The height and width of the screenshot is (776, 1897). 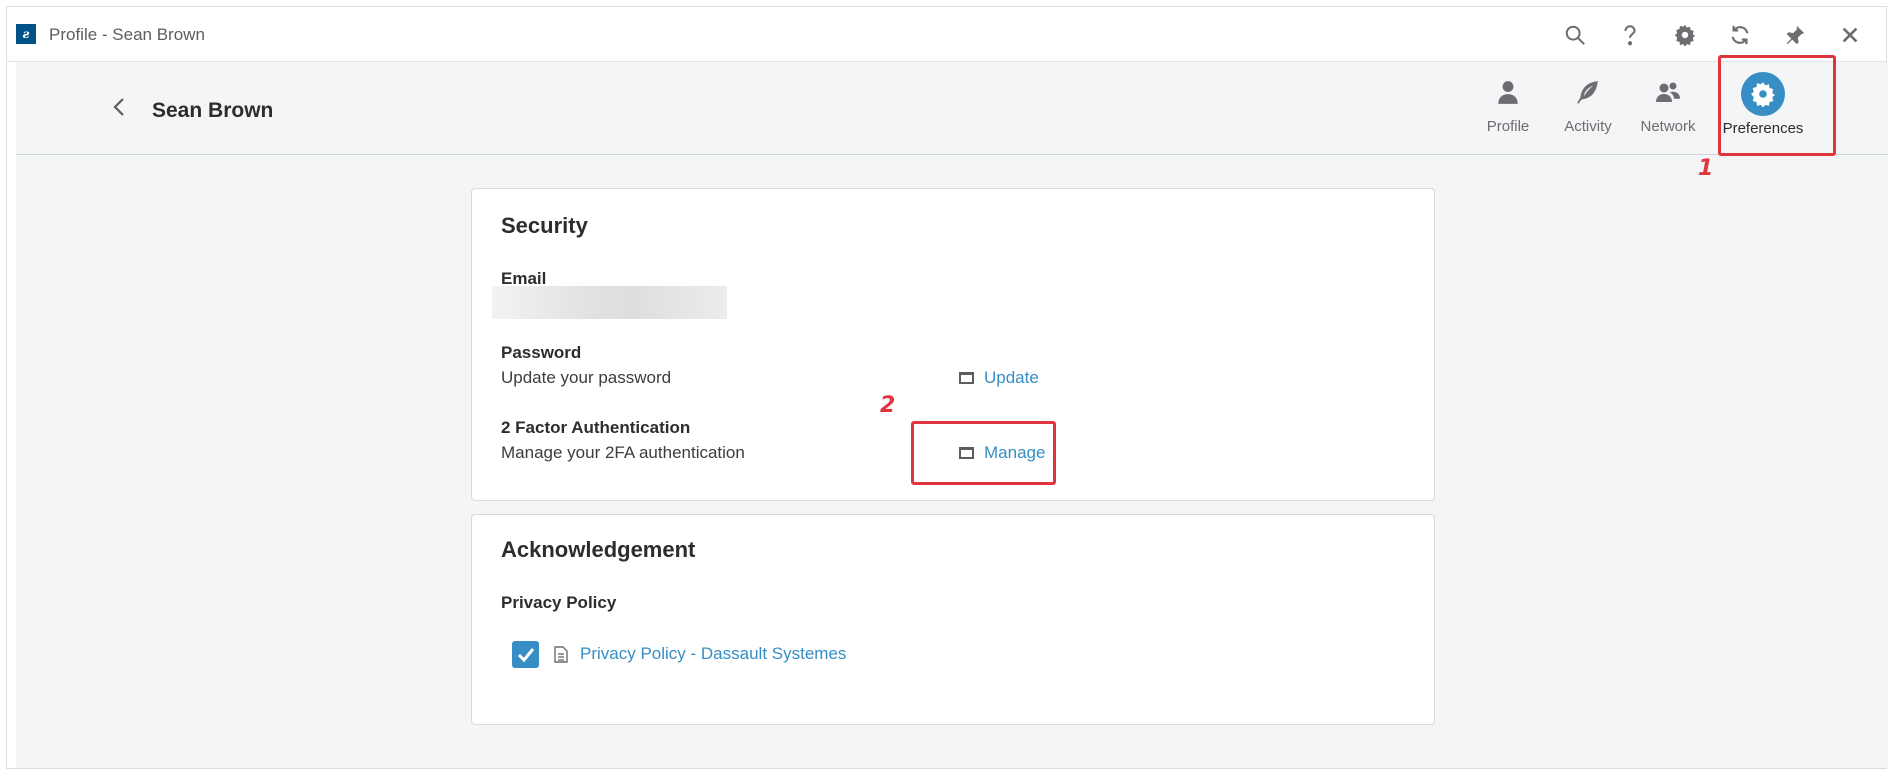 I want to click on tab-network: Network, so click(x=1668, y=112).